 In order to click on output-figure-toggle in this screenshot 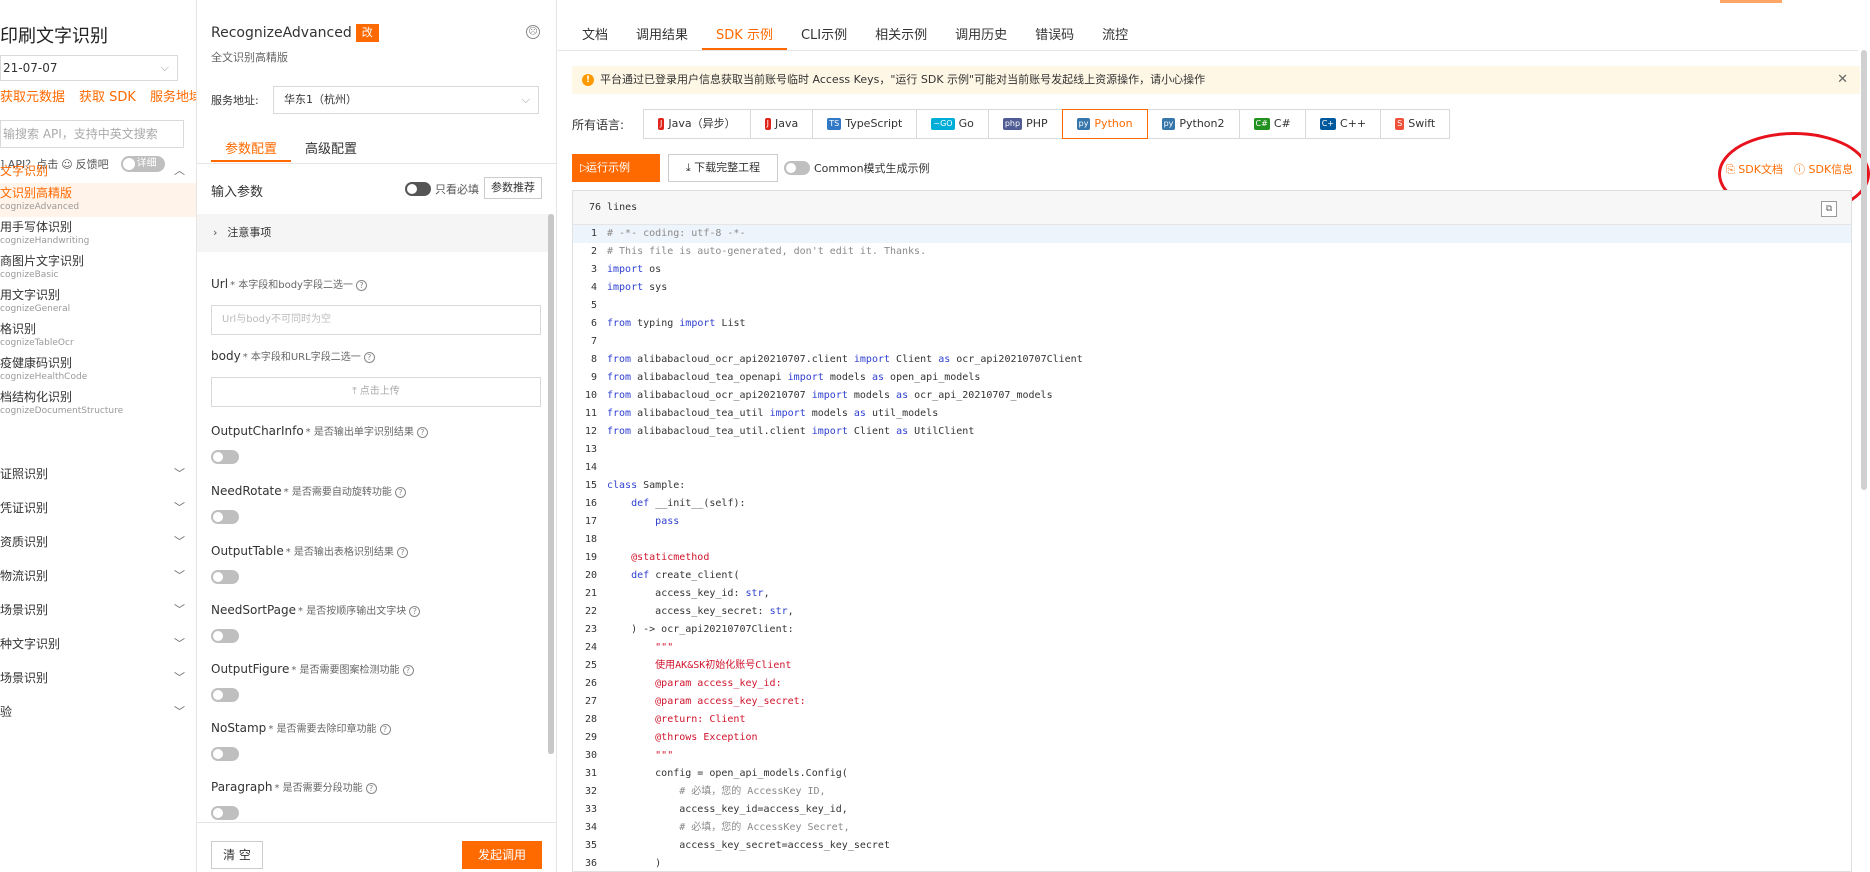, I will do `click(225, 695)`.